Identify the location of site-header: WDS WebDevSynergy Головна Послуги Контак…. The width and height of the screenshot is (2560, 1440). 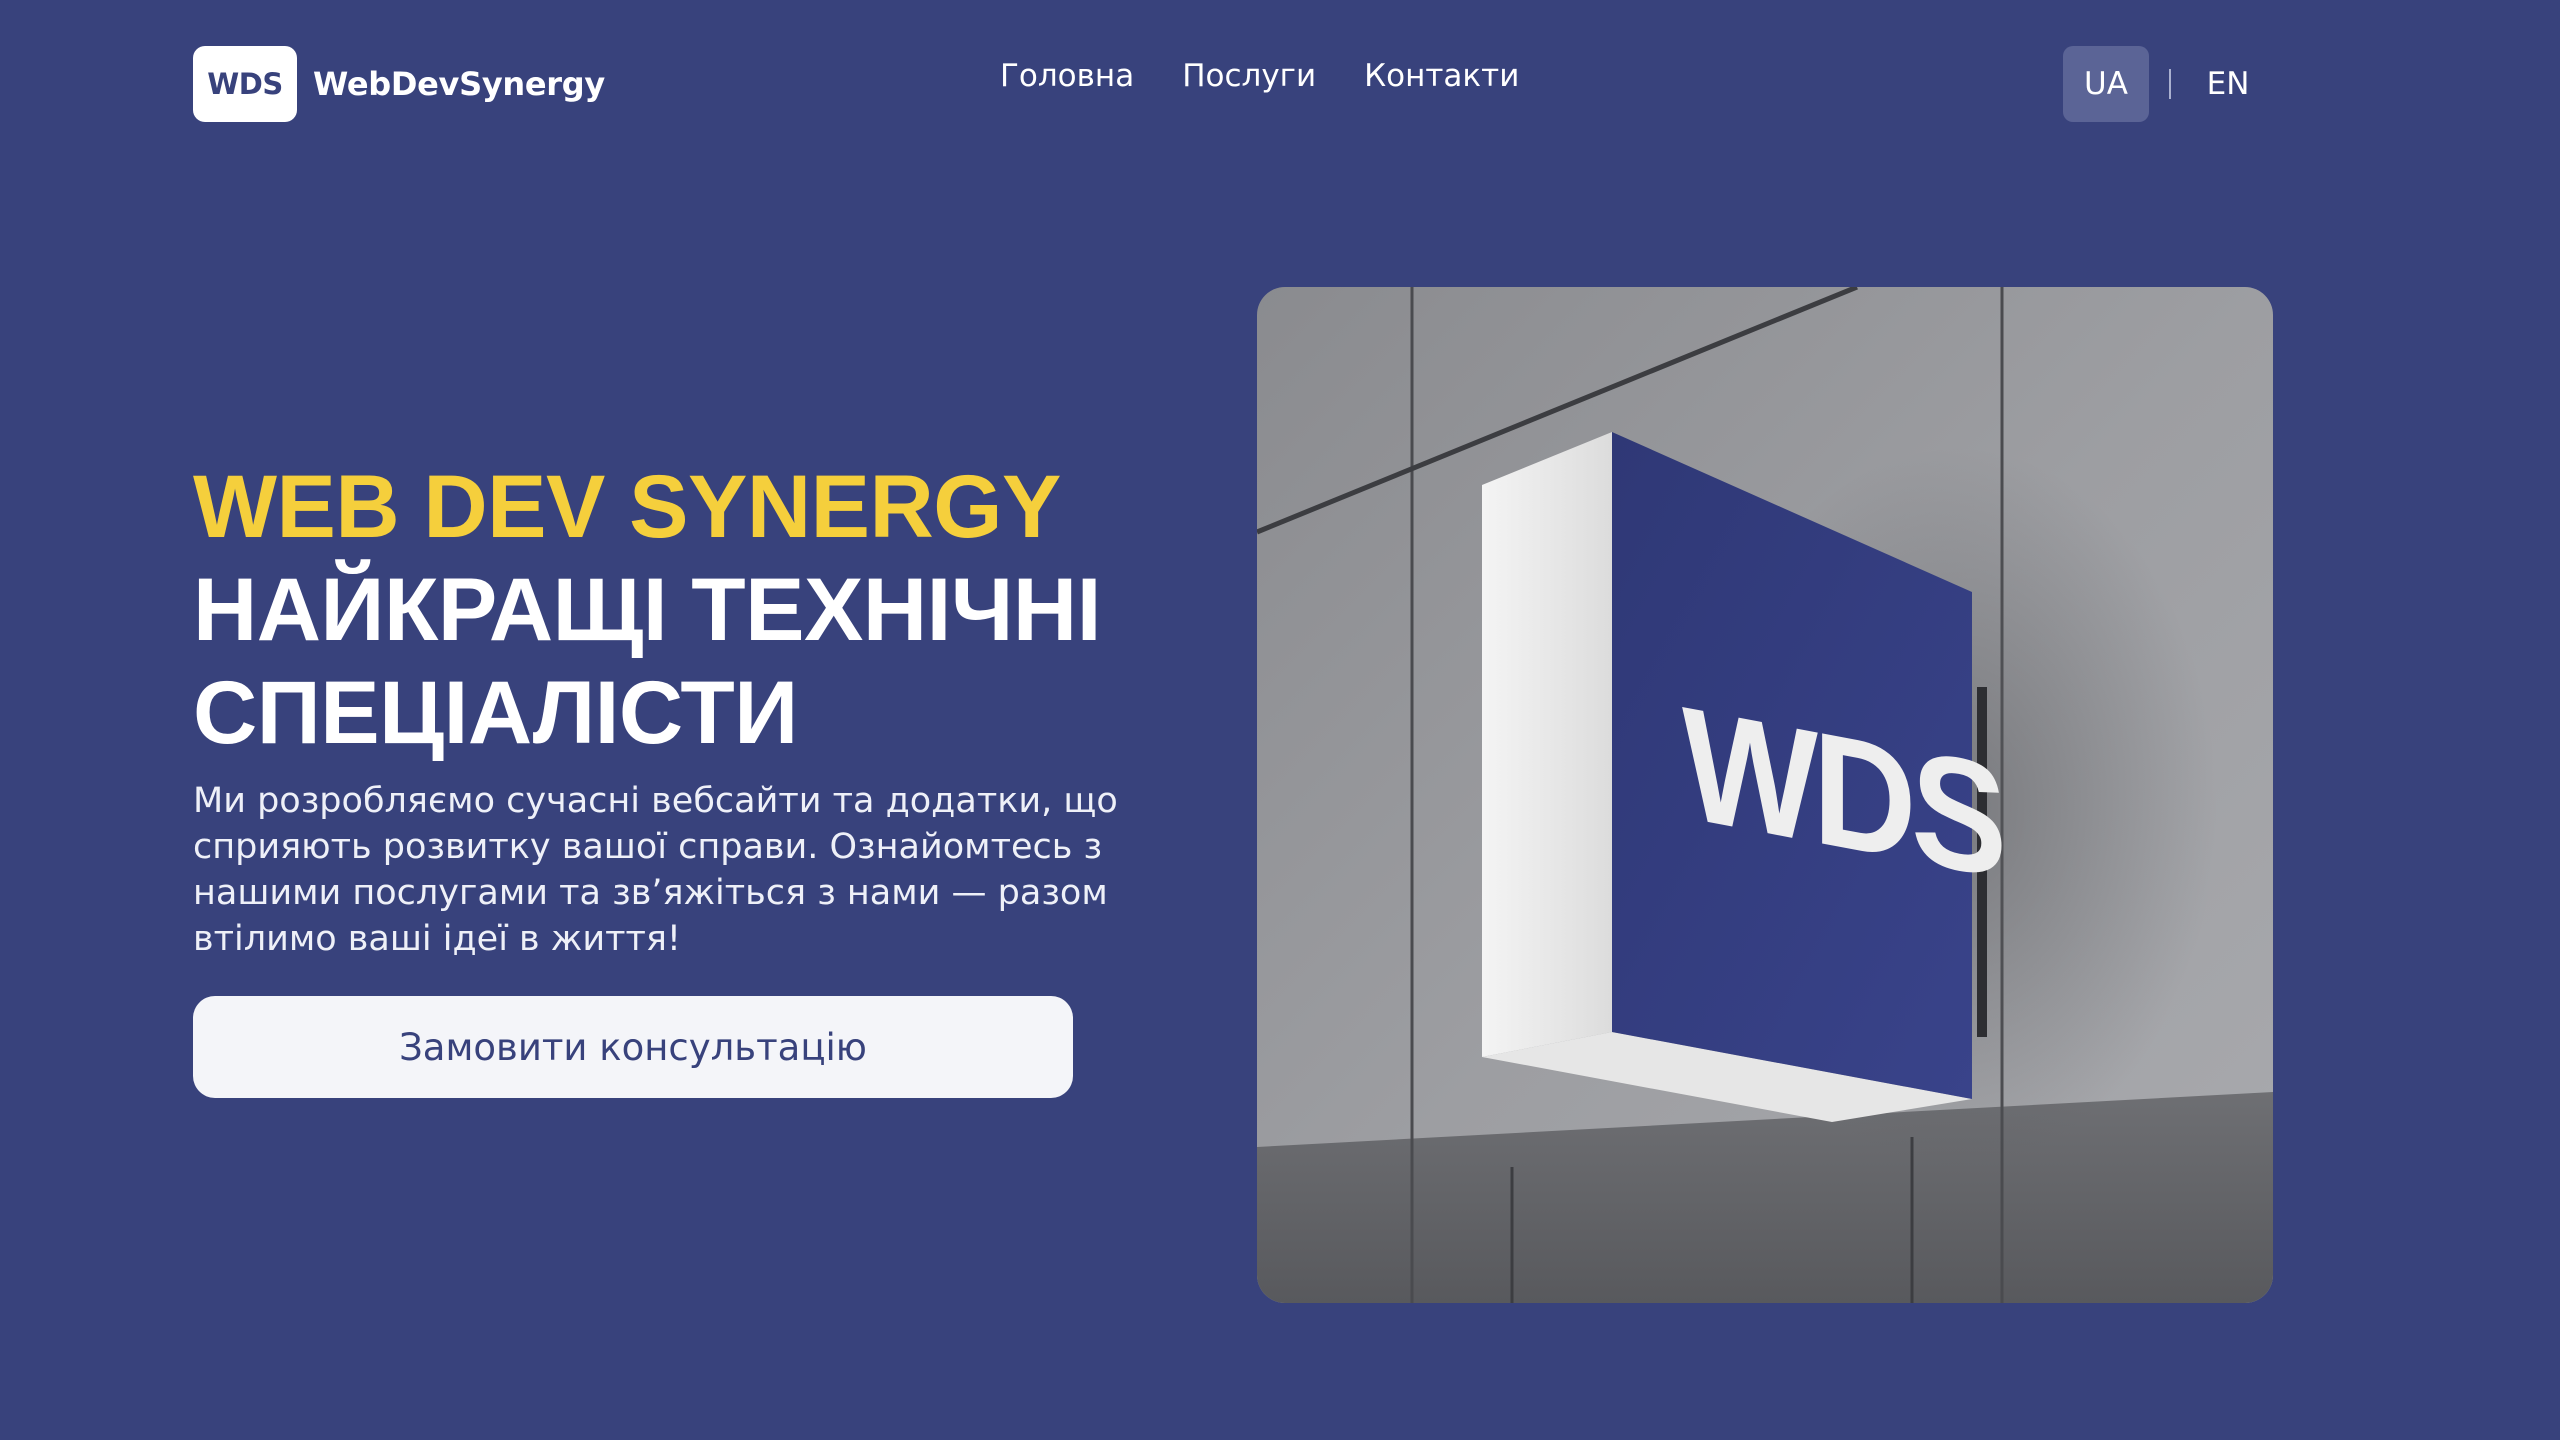
(1280, 85).